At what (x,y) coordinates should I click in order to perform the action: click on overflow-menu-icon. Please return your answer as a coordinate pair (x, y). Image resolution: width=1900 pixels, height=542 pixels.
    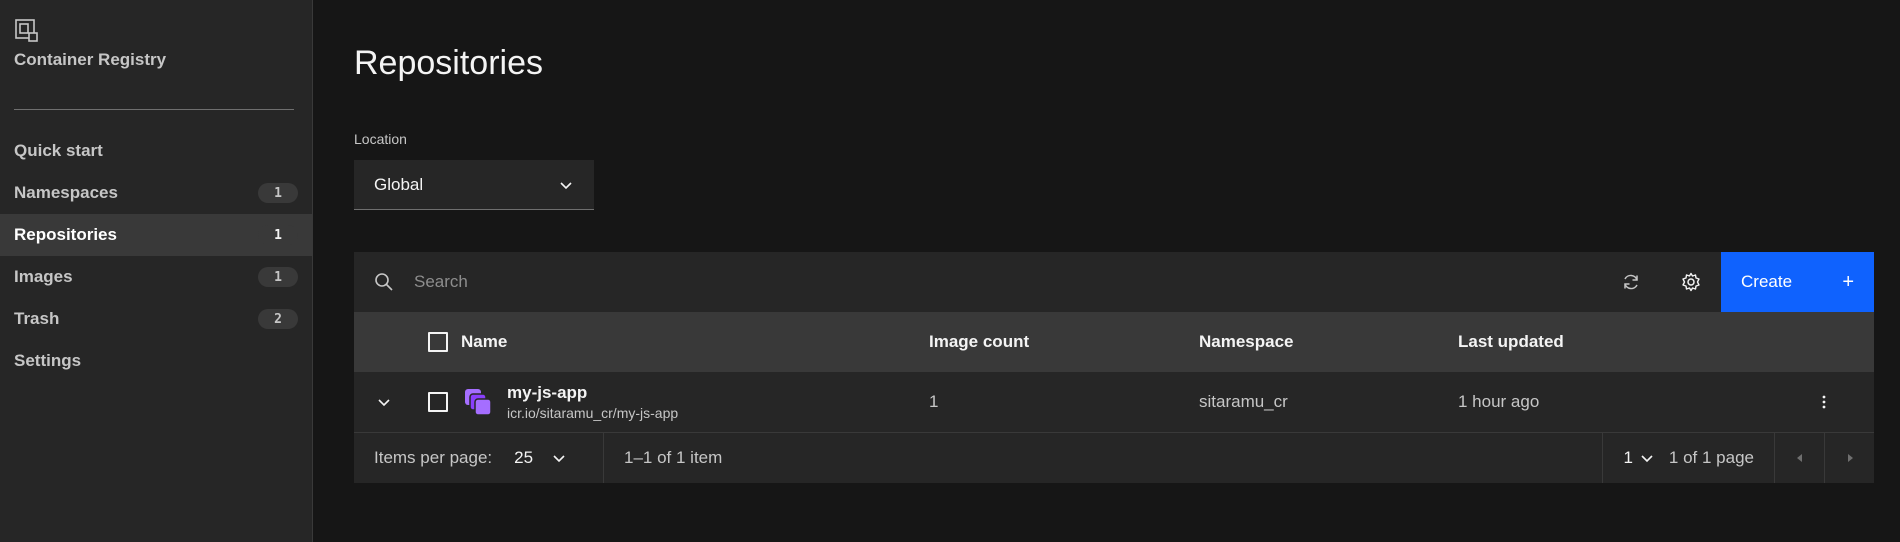
    Looking at the image, I should click on (1824, 402).